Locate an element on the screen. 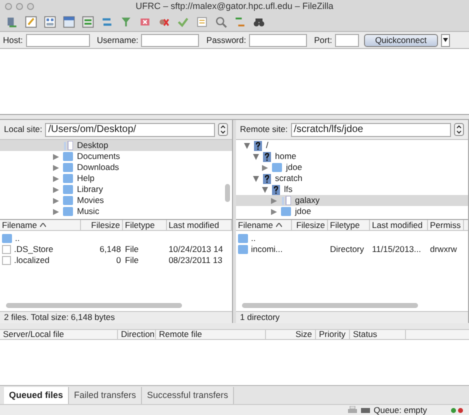 Image resolution: width=469 pixels, height=415 pixels. queue-tab: Failed transfers is located at coordinates (105, 395).